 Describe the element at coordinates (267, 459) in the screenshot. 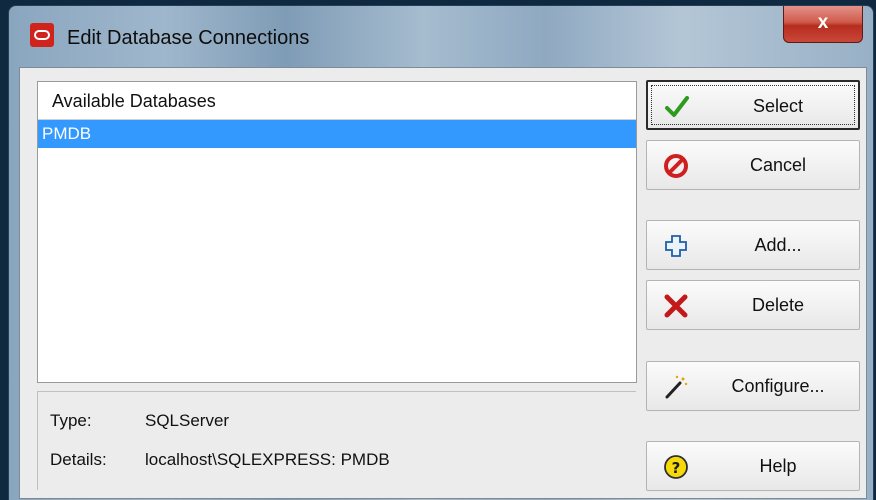

I see `details-value: localhost\SQLEXPRESS: PMDB` at that location.